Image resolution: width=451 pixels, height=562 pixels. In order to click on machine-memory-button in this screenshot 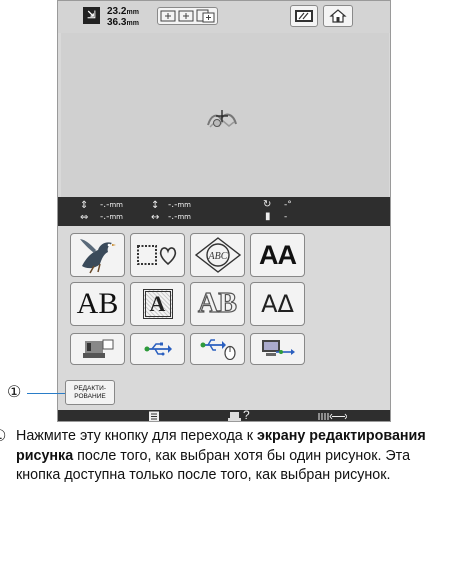, I will do `click(97, 349)`.